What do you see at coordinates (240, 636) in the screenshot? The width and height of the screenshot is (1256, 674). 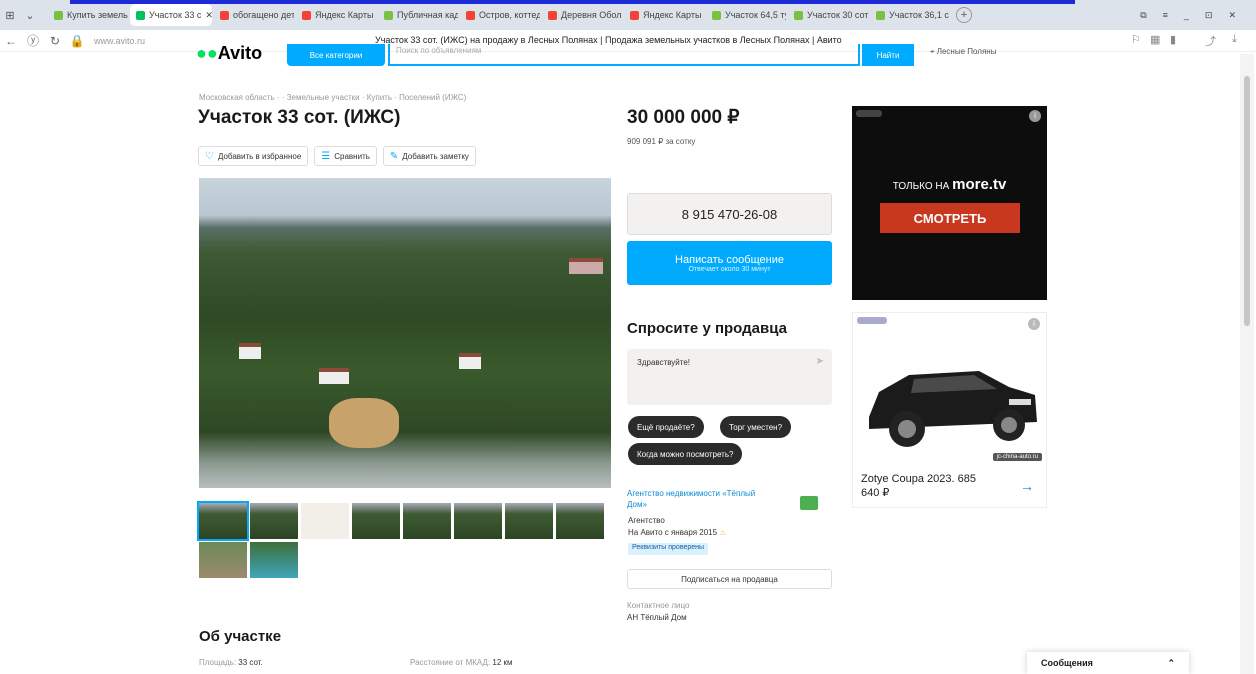 I see `about-section-title: Об участке` at bounding box center [240, 636].